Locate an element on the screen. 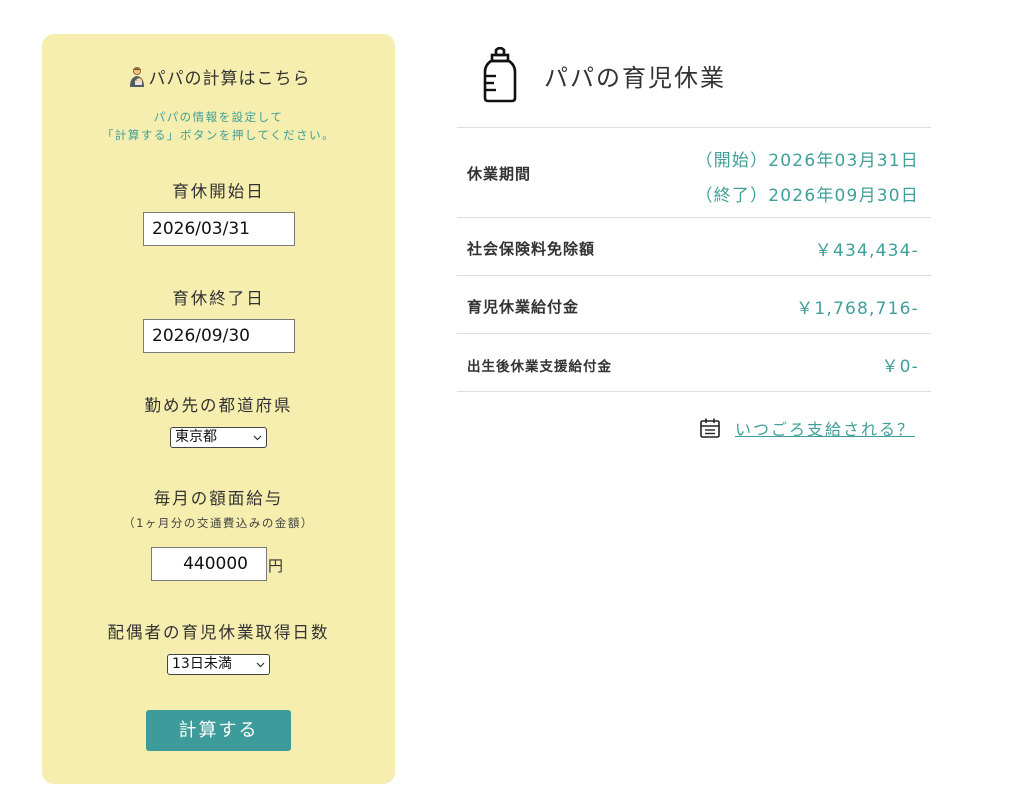  result-row-postbirth: 出生後休業支援給付金 ￥0- is located at coordinates (694, 363).